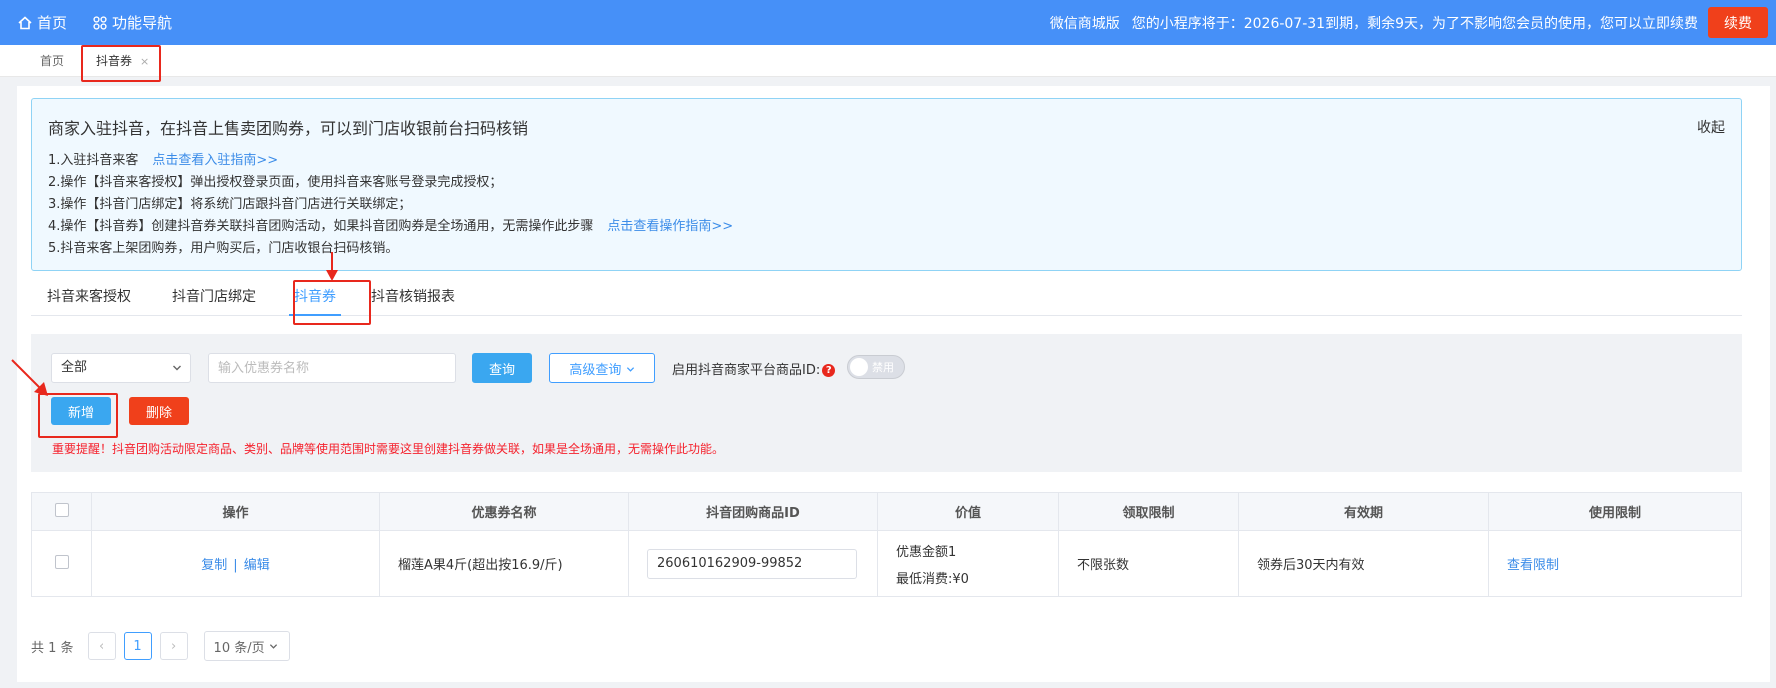 Image resolution: width=1776 pixels, height=688 pixels. I want to click on page-size-select: 10 条/页, so click(246, 646).